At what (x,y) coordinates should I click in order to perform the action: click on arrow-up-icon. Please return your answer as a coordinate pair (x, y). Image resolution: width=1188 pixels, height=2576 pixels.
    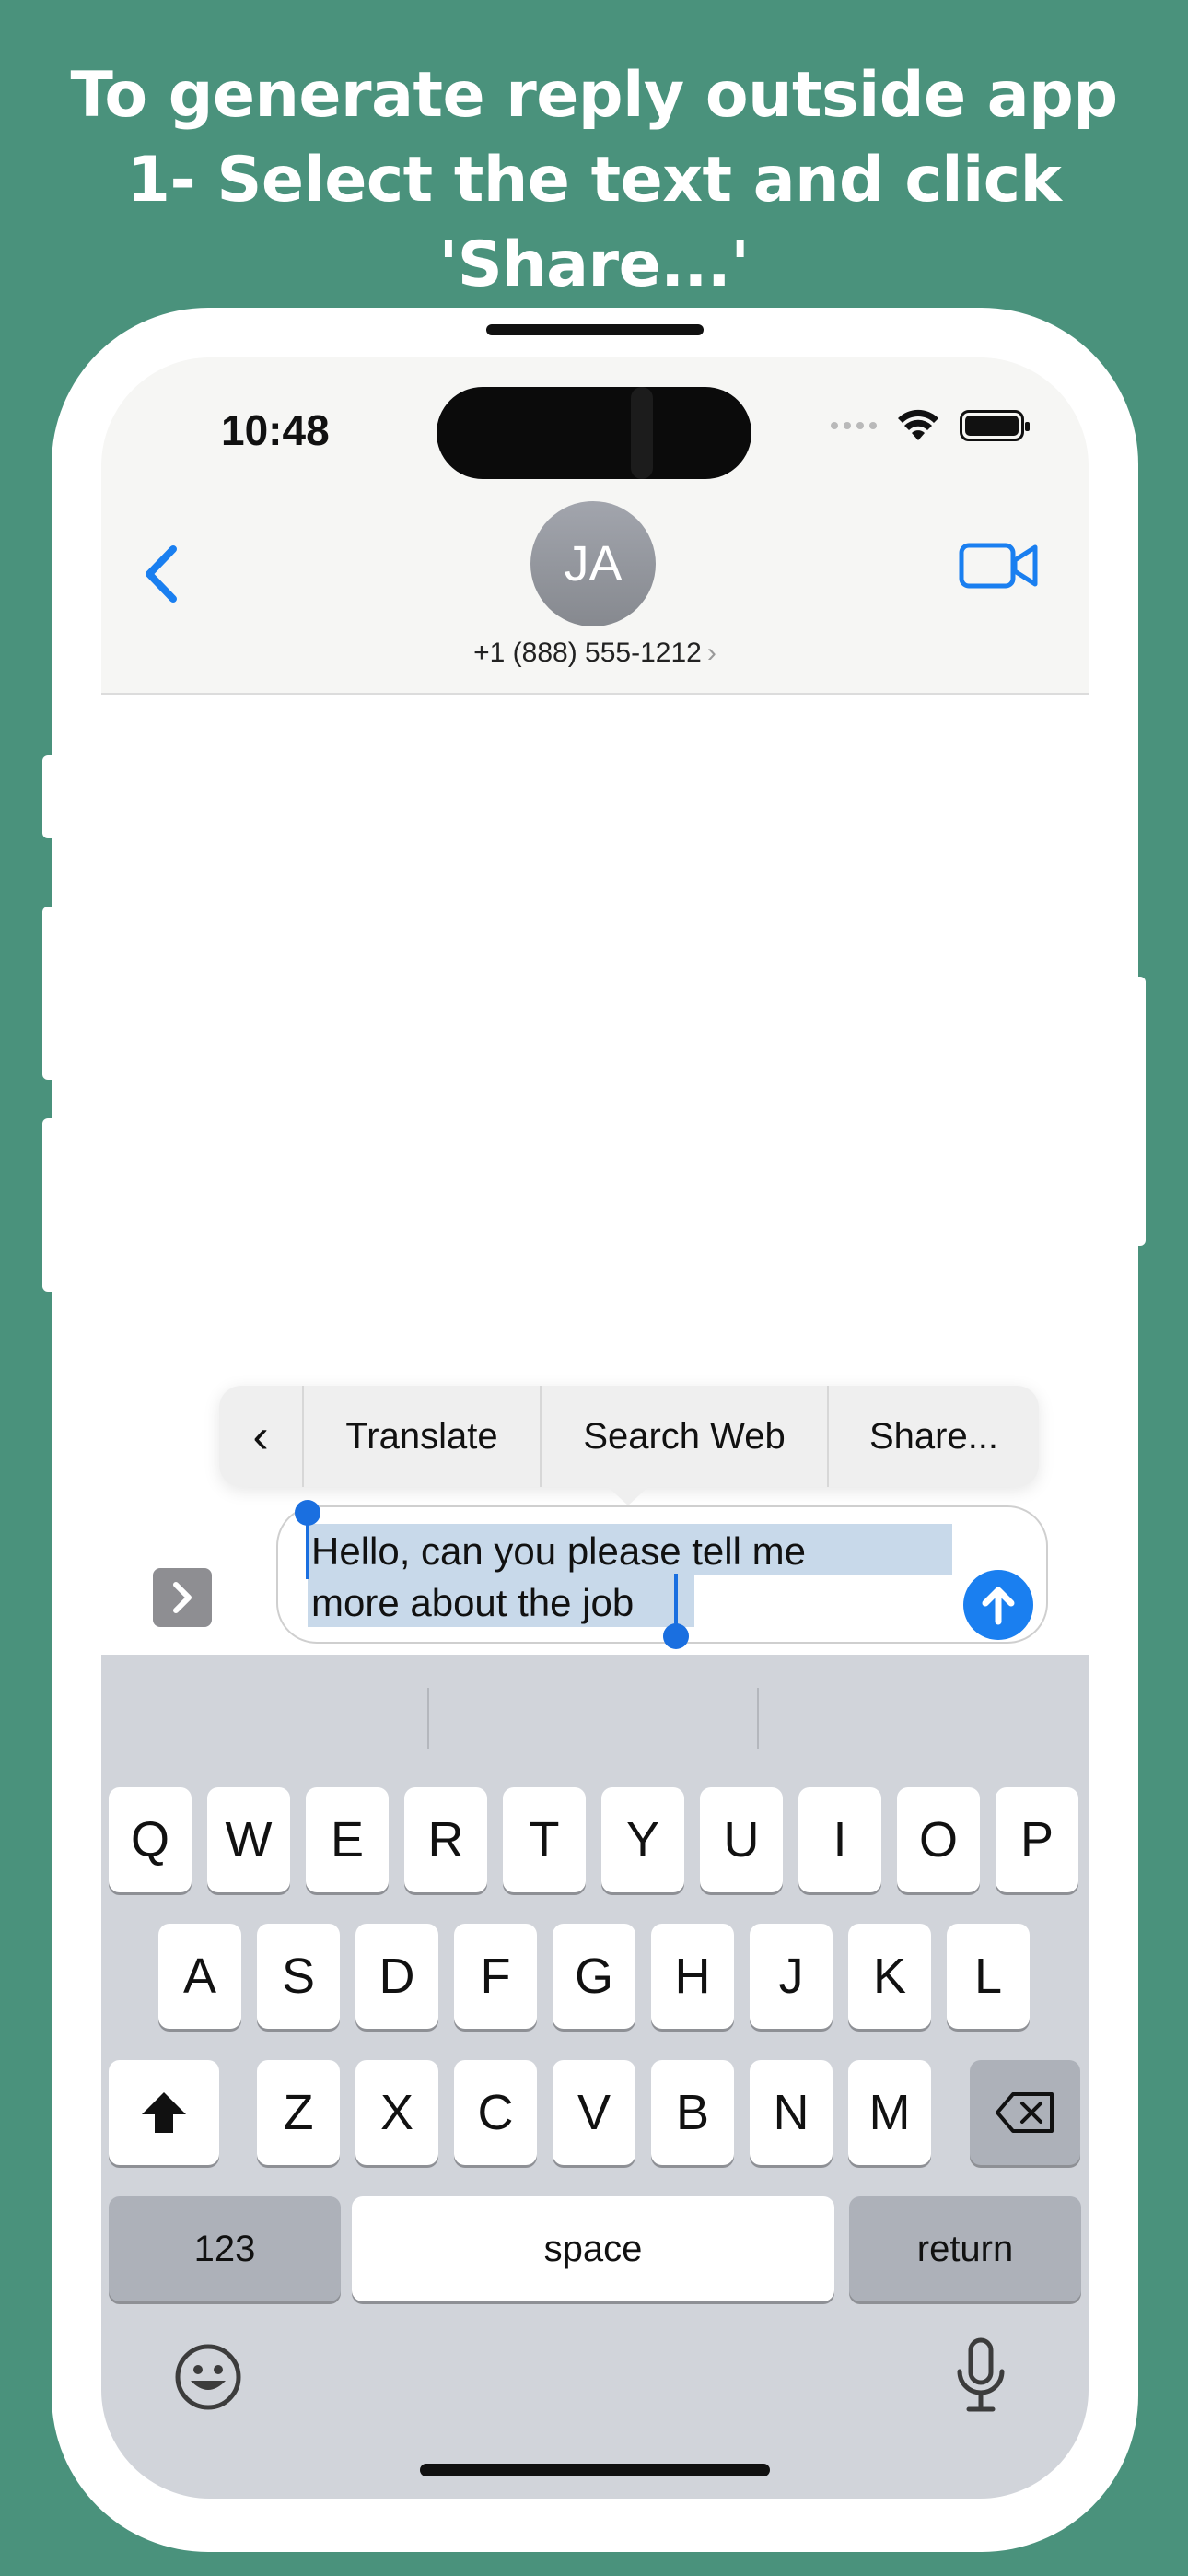
    Looking at the image, I should click on (998, 1606).